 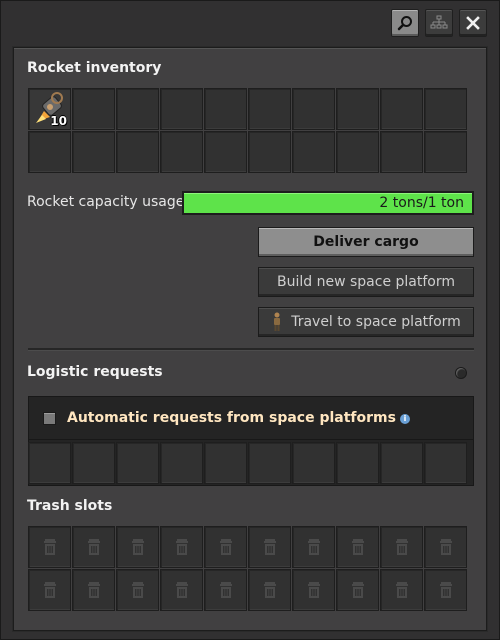 What do you see at coordinates (328, 203) in the screenshot?
I see `capacity-bar: 2 tons/1 ton` at bounding box center [328, 203].